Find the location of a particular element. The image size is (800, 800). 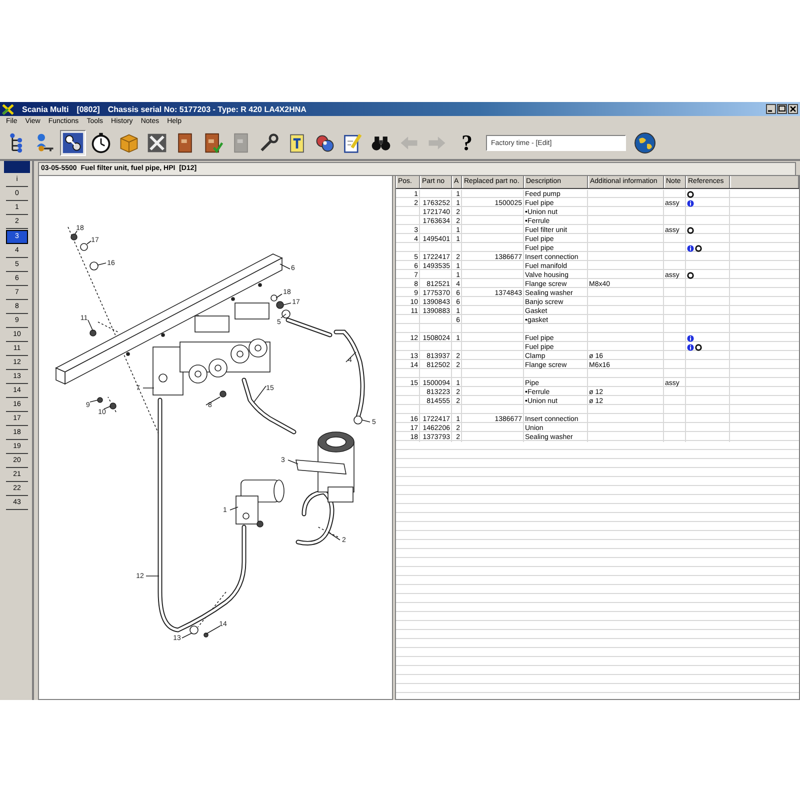

maximize-icon is located at coordinates (782, 109).